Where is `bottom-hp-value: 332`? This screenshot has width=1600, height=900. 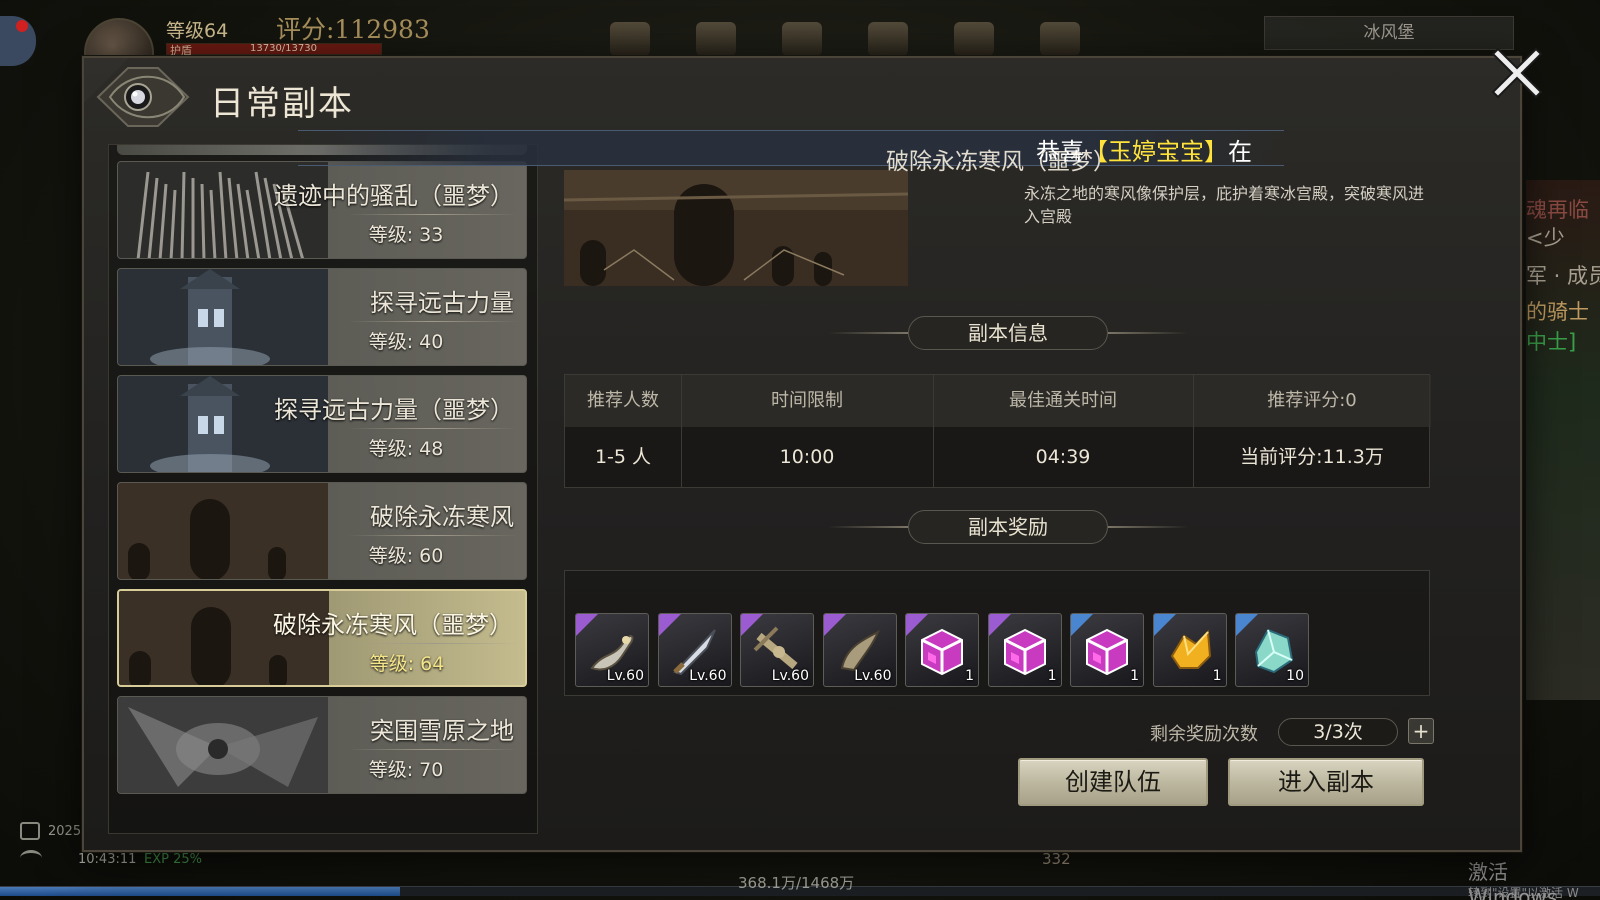
bottom-hp-value: 332 is located at coordinates (1056, 859).